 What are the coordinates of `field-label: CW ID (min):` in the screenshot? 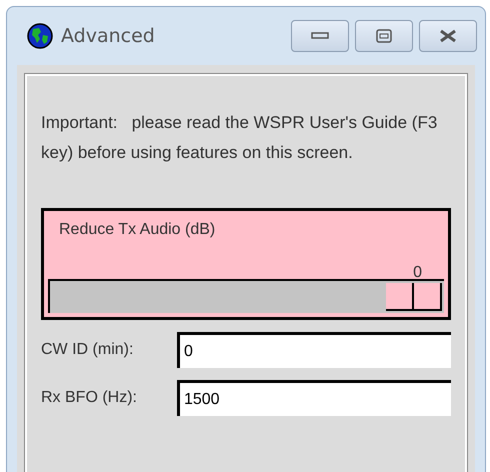 It's located at (87, 350).